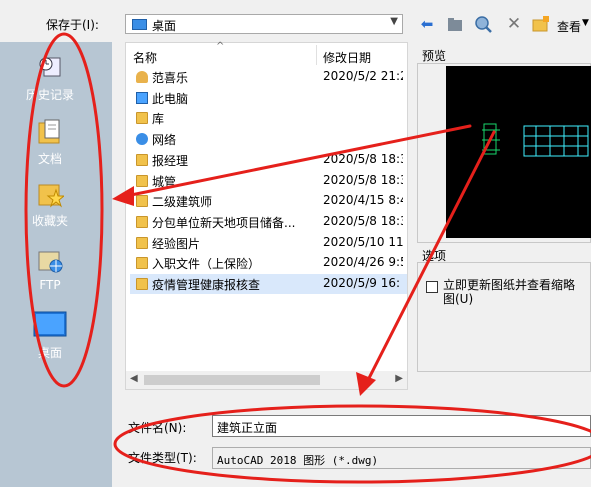  I want to click on column-header-date: 修改日期, so click(347, 57).